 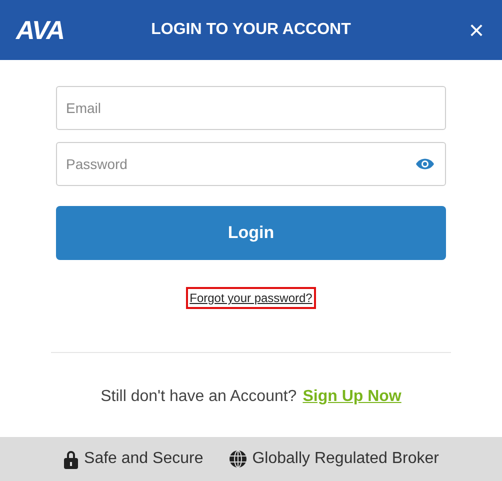 I want to click on logo: AVA, so click(x=41, y=30).